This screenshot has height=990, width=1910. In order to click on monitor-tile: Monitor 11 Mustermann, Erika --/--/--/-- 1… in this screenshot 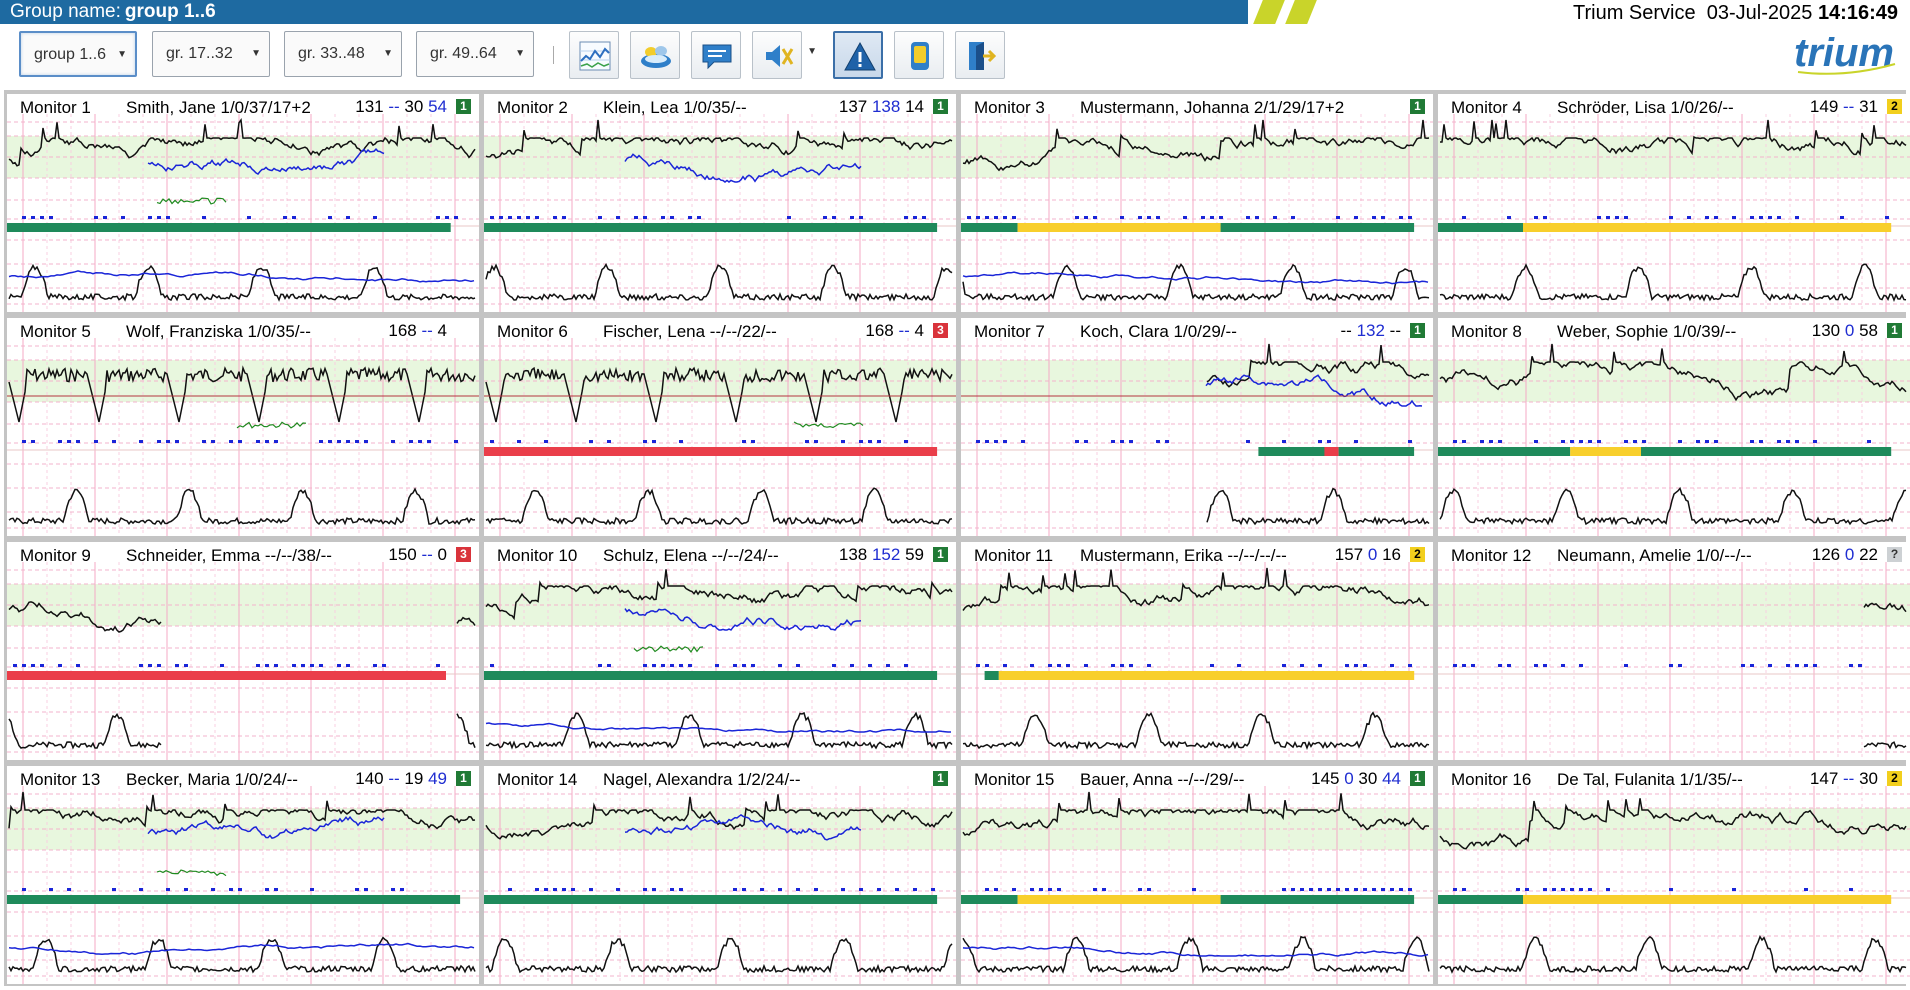, I will do `click(1197, 651)`.